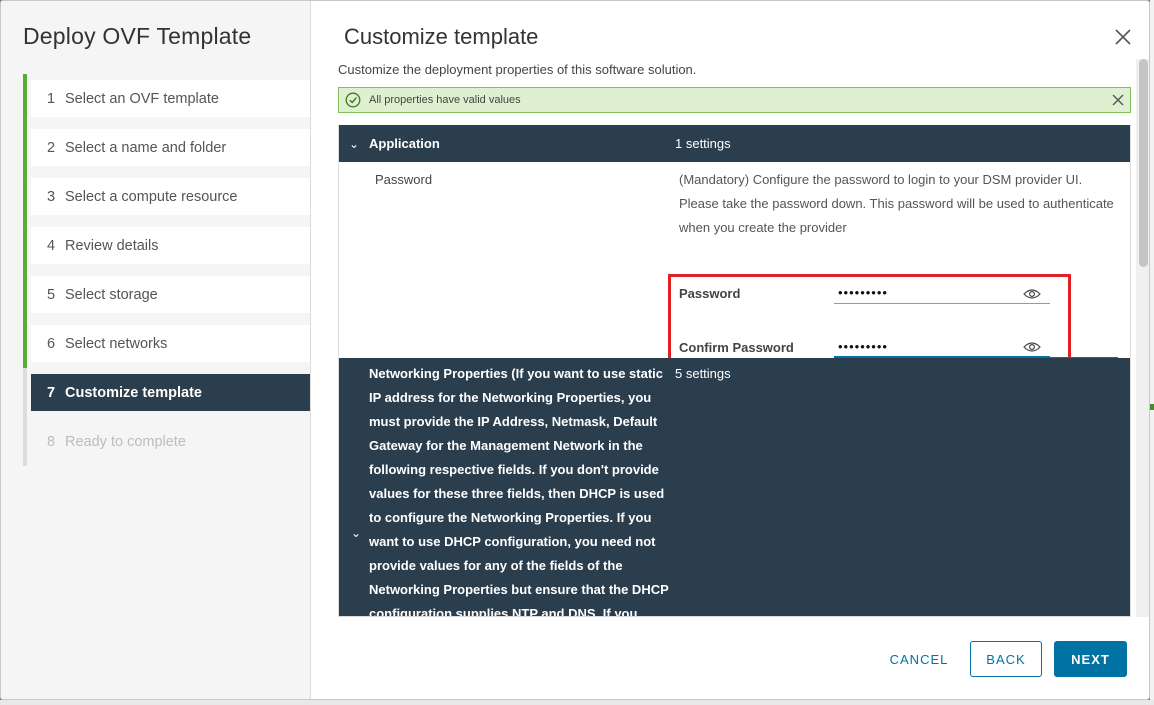 Image resolution: width=1154 pixels, height=705 pixels. I want to click on password-row: Password, so click(864, 293).